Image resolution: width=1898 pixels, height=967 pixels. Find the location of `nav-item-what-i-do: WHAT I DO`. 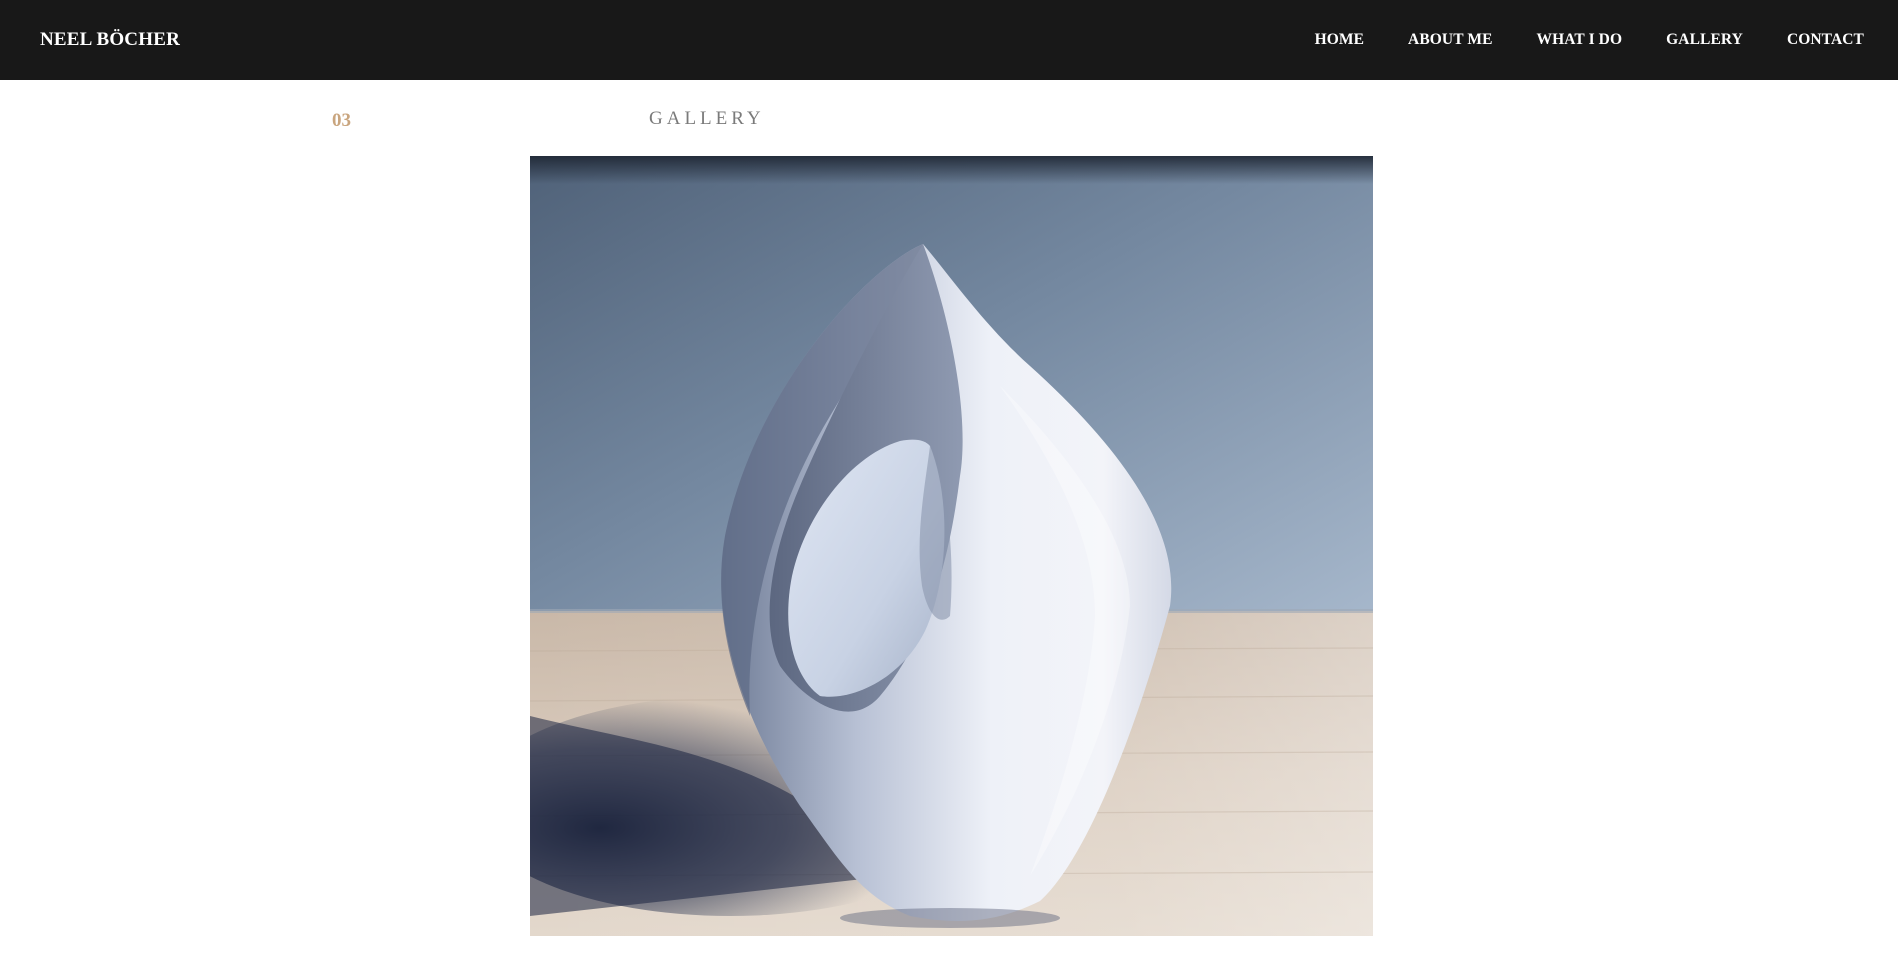

nav-item-what-i-do: WHAT I DO is located at coordinates (1580, 40).